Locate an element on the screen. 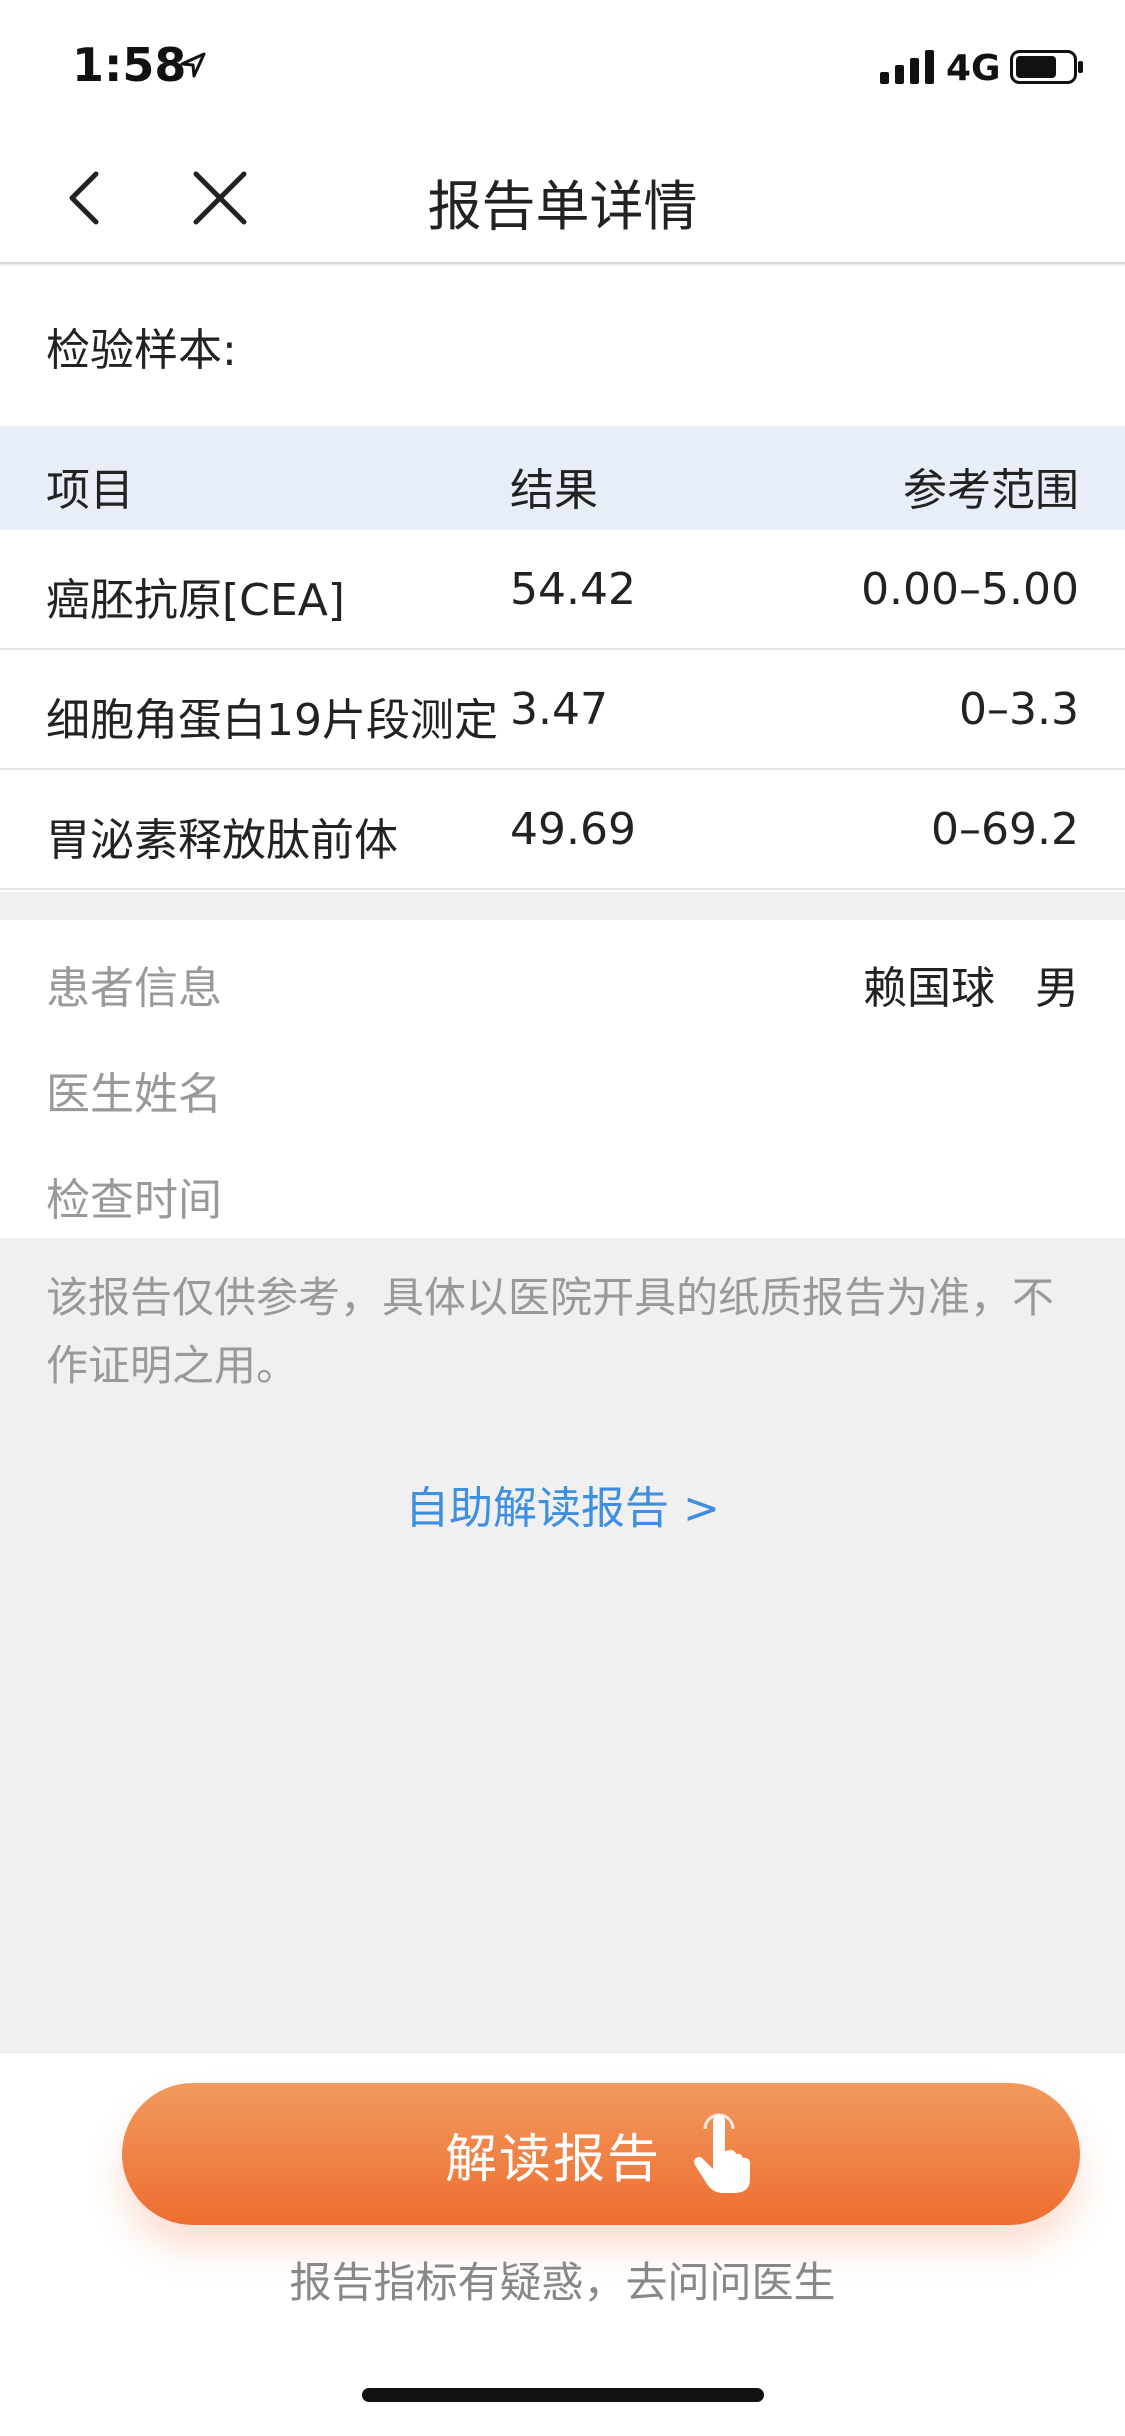 The width and height of the screenshot is (1125, 2436). read-report-button: 解读报告 is located at coordinates (601, 2154).